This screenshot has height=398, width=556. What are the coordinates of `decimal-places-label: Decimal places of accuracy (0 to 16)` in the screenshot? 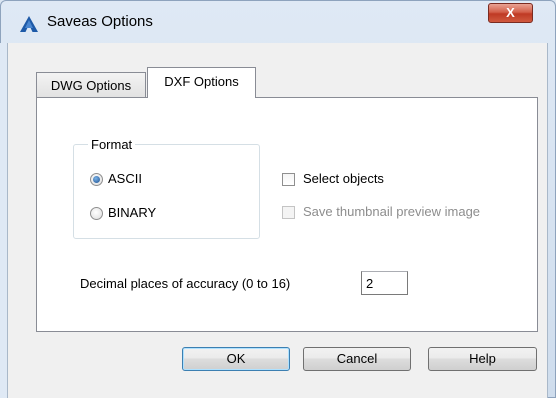 It's located at (185, 283).